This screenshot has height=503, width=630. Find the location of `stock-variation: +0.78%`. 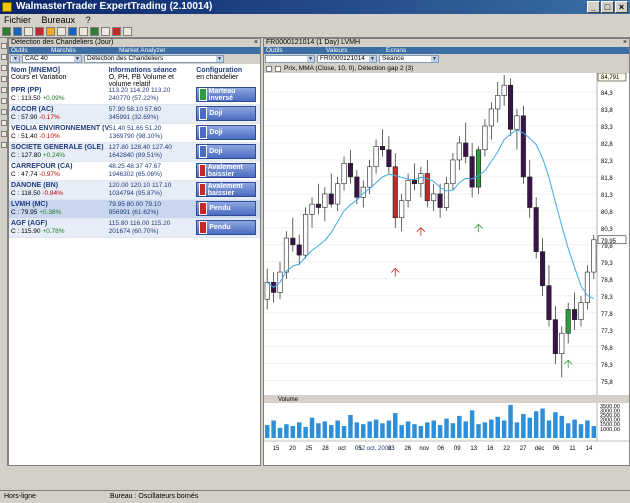

stock-variation: +0.78% is located at coordinates (53, 231).